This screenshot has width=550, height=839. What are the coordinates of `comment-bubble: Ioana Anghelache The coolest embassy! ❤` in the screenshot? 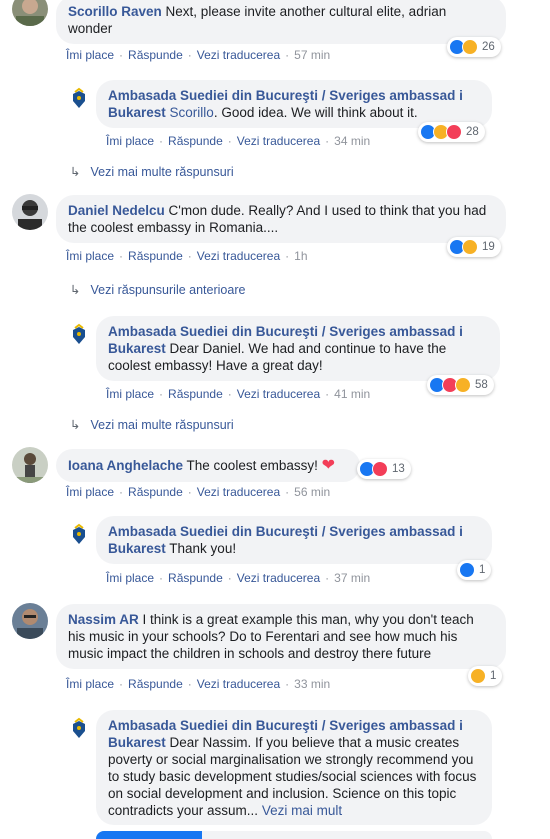 It's located at (208, 465).